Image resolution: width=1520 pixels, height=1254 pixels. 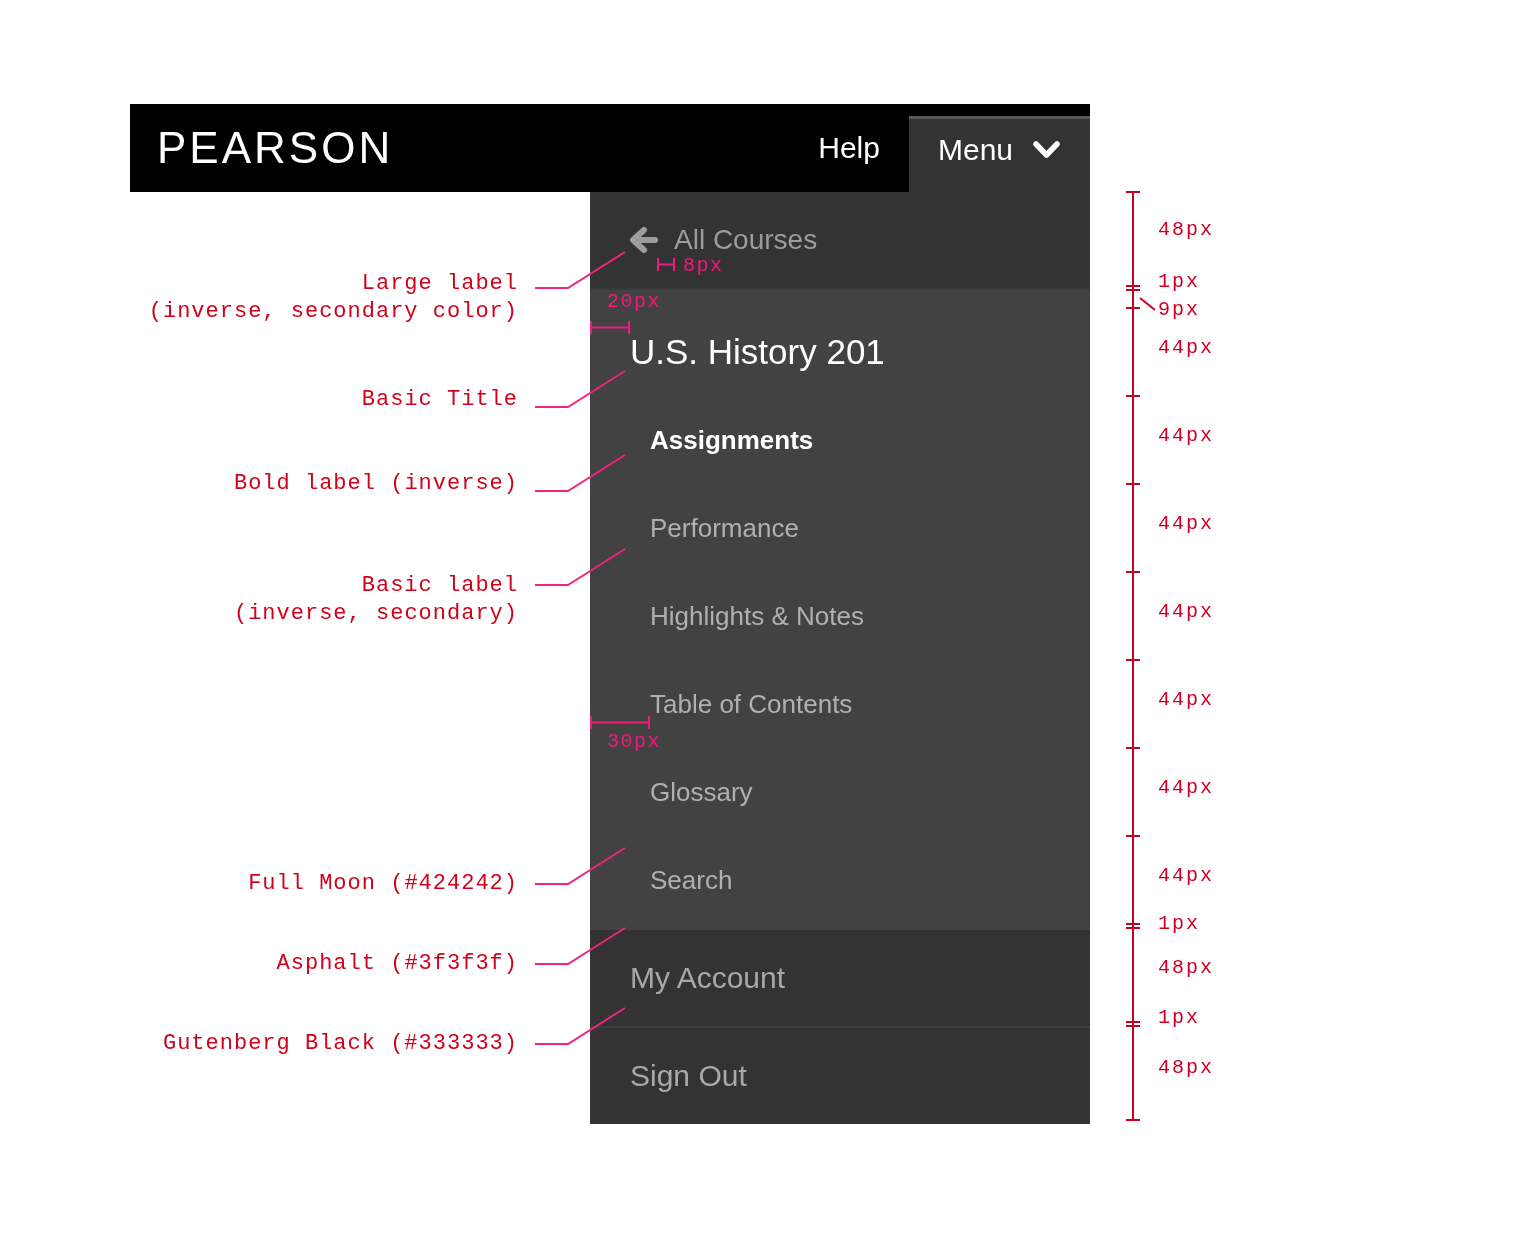 I want to click on dimension-label: 9px, so click(x=1179, y=310).